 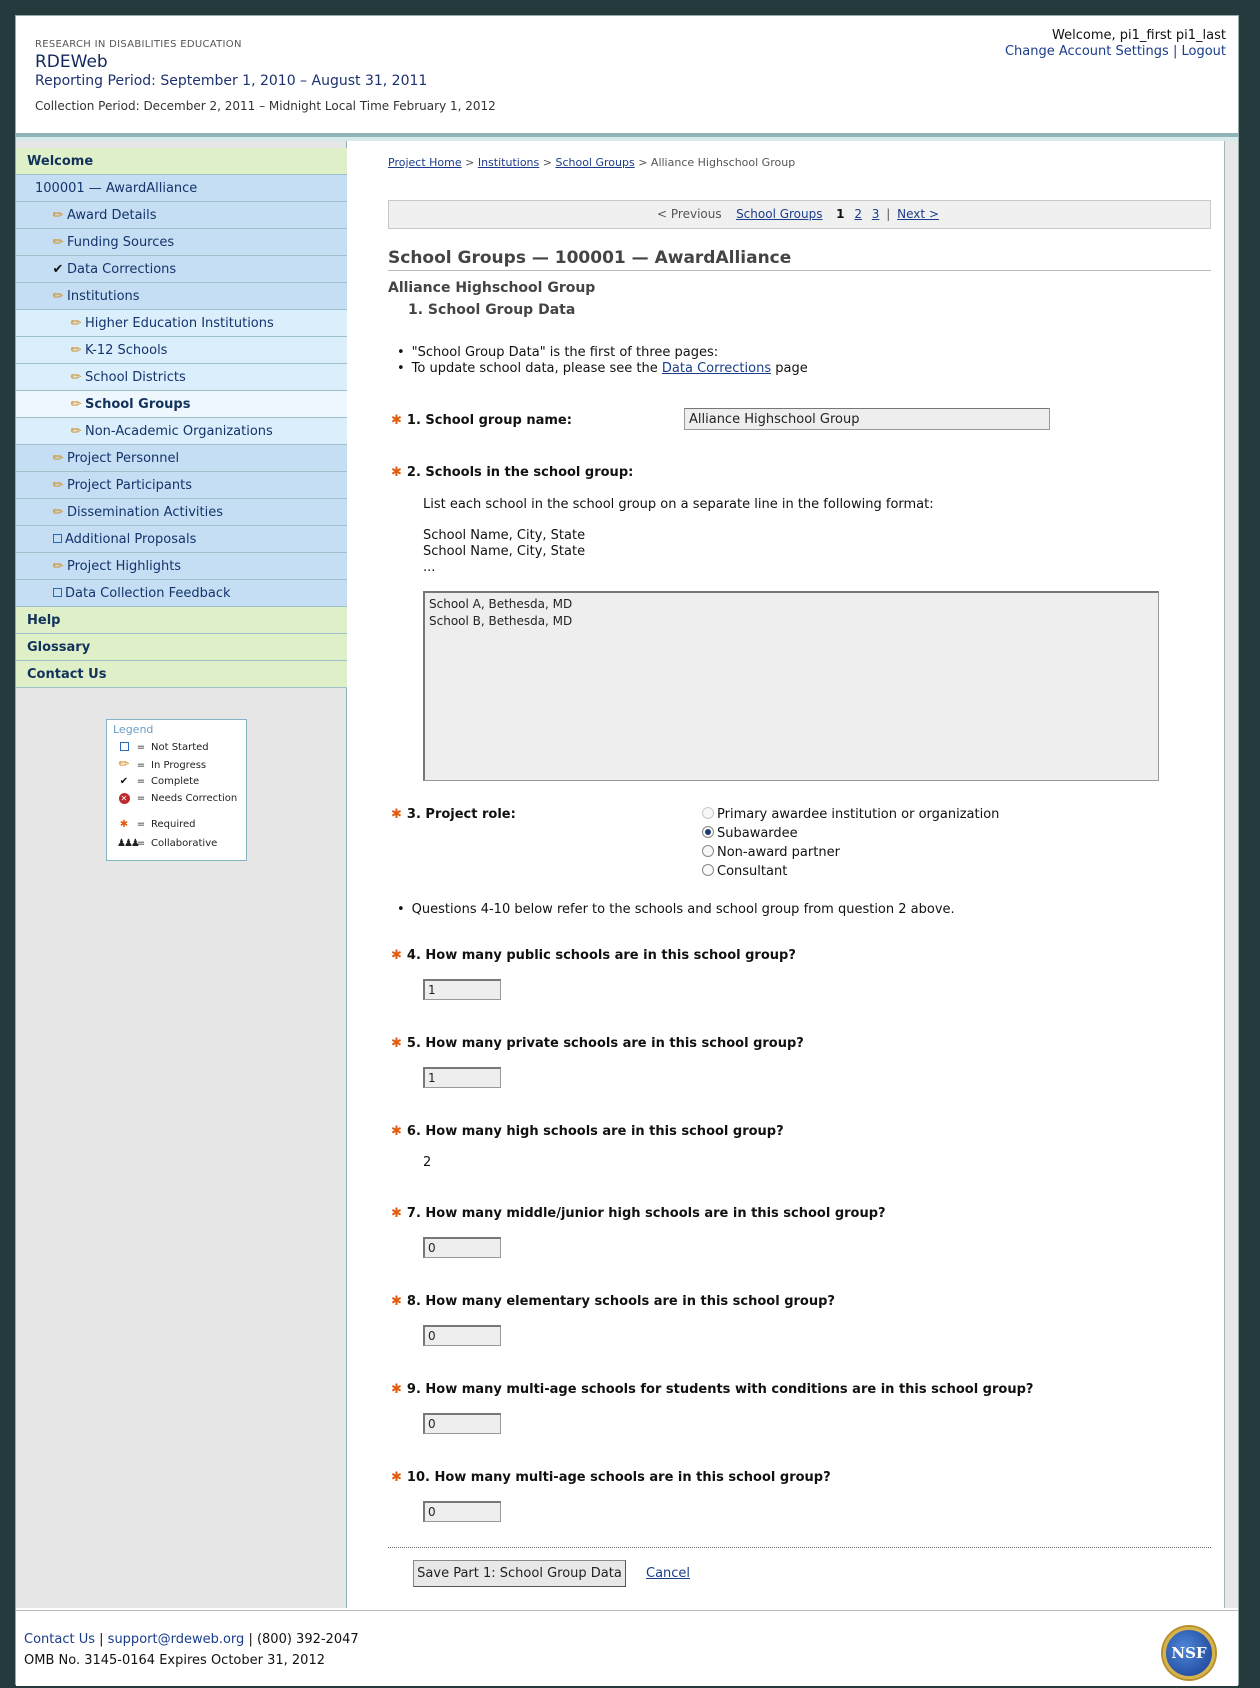 What do you see at coordinates (181, 215) in the screenshot?
I see `nav-award-details: ✏ Award Details` at bounding box center [181, 215].